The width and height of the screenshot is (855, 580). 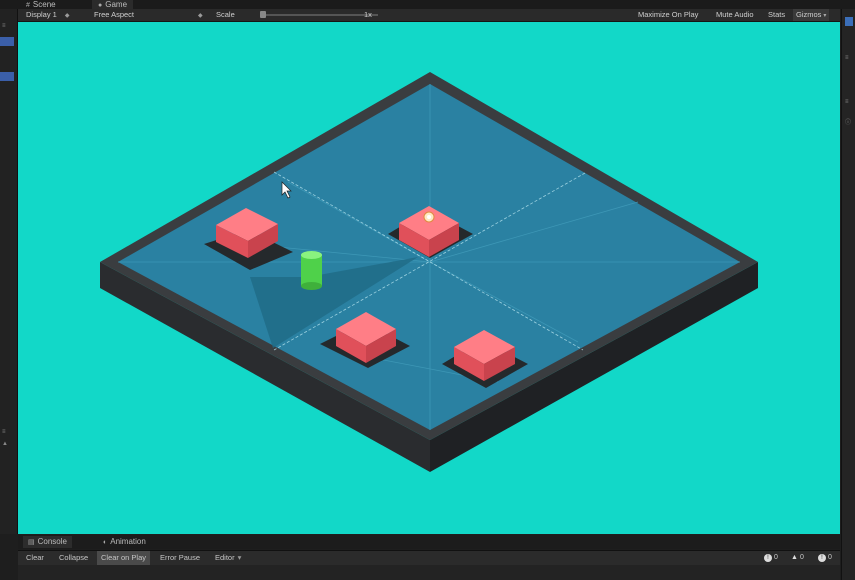 I want to click on tab-console-label: Console, so click(x=52, y=541).